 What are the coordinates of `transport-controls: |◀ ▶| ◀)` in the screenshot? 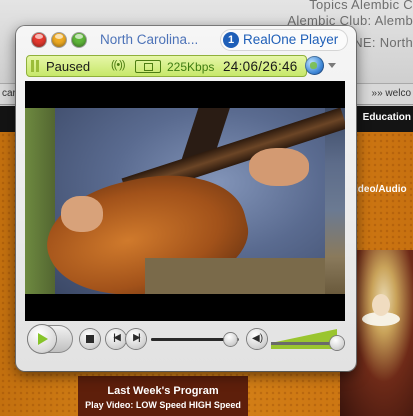 It's located at (186, 340).